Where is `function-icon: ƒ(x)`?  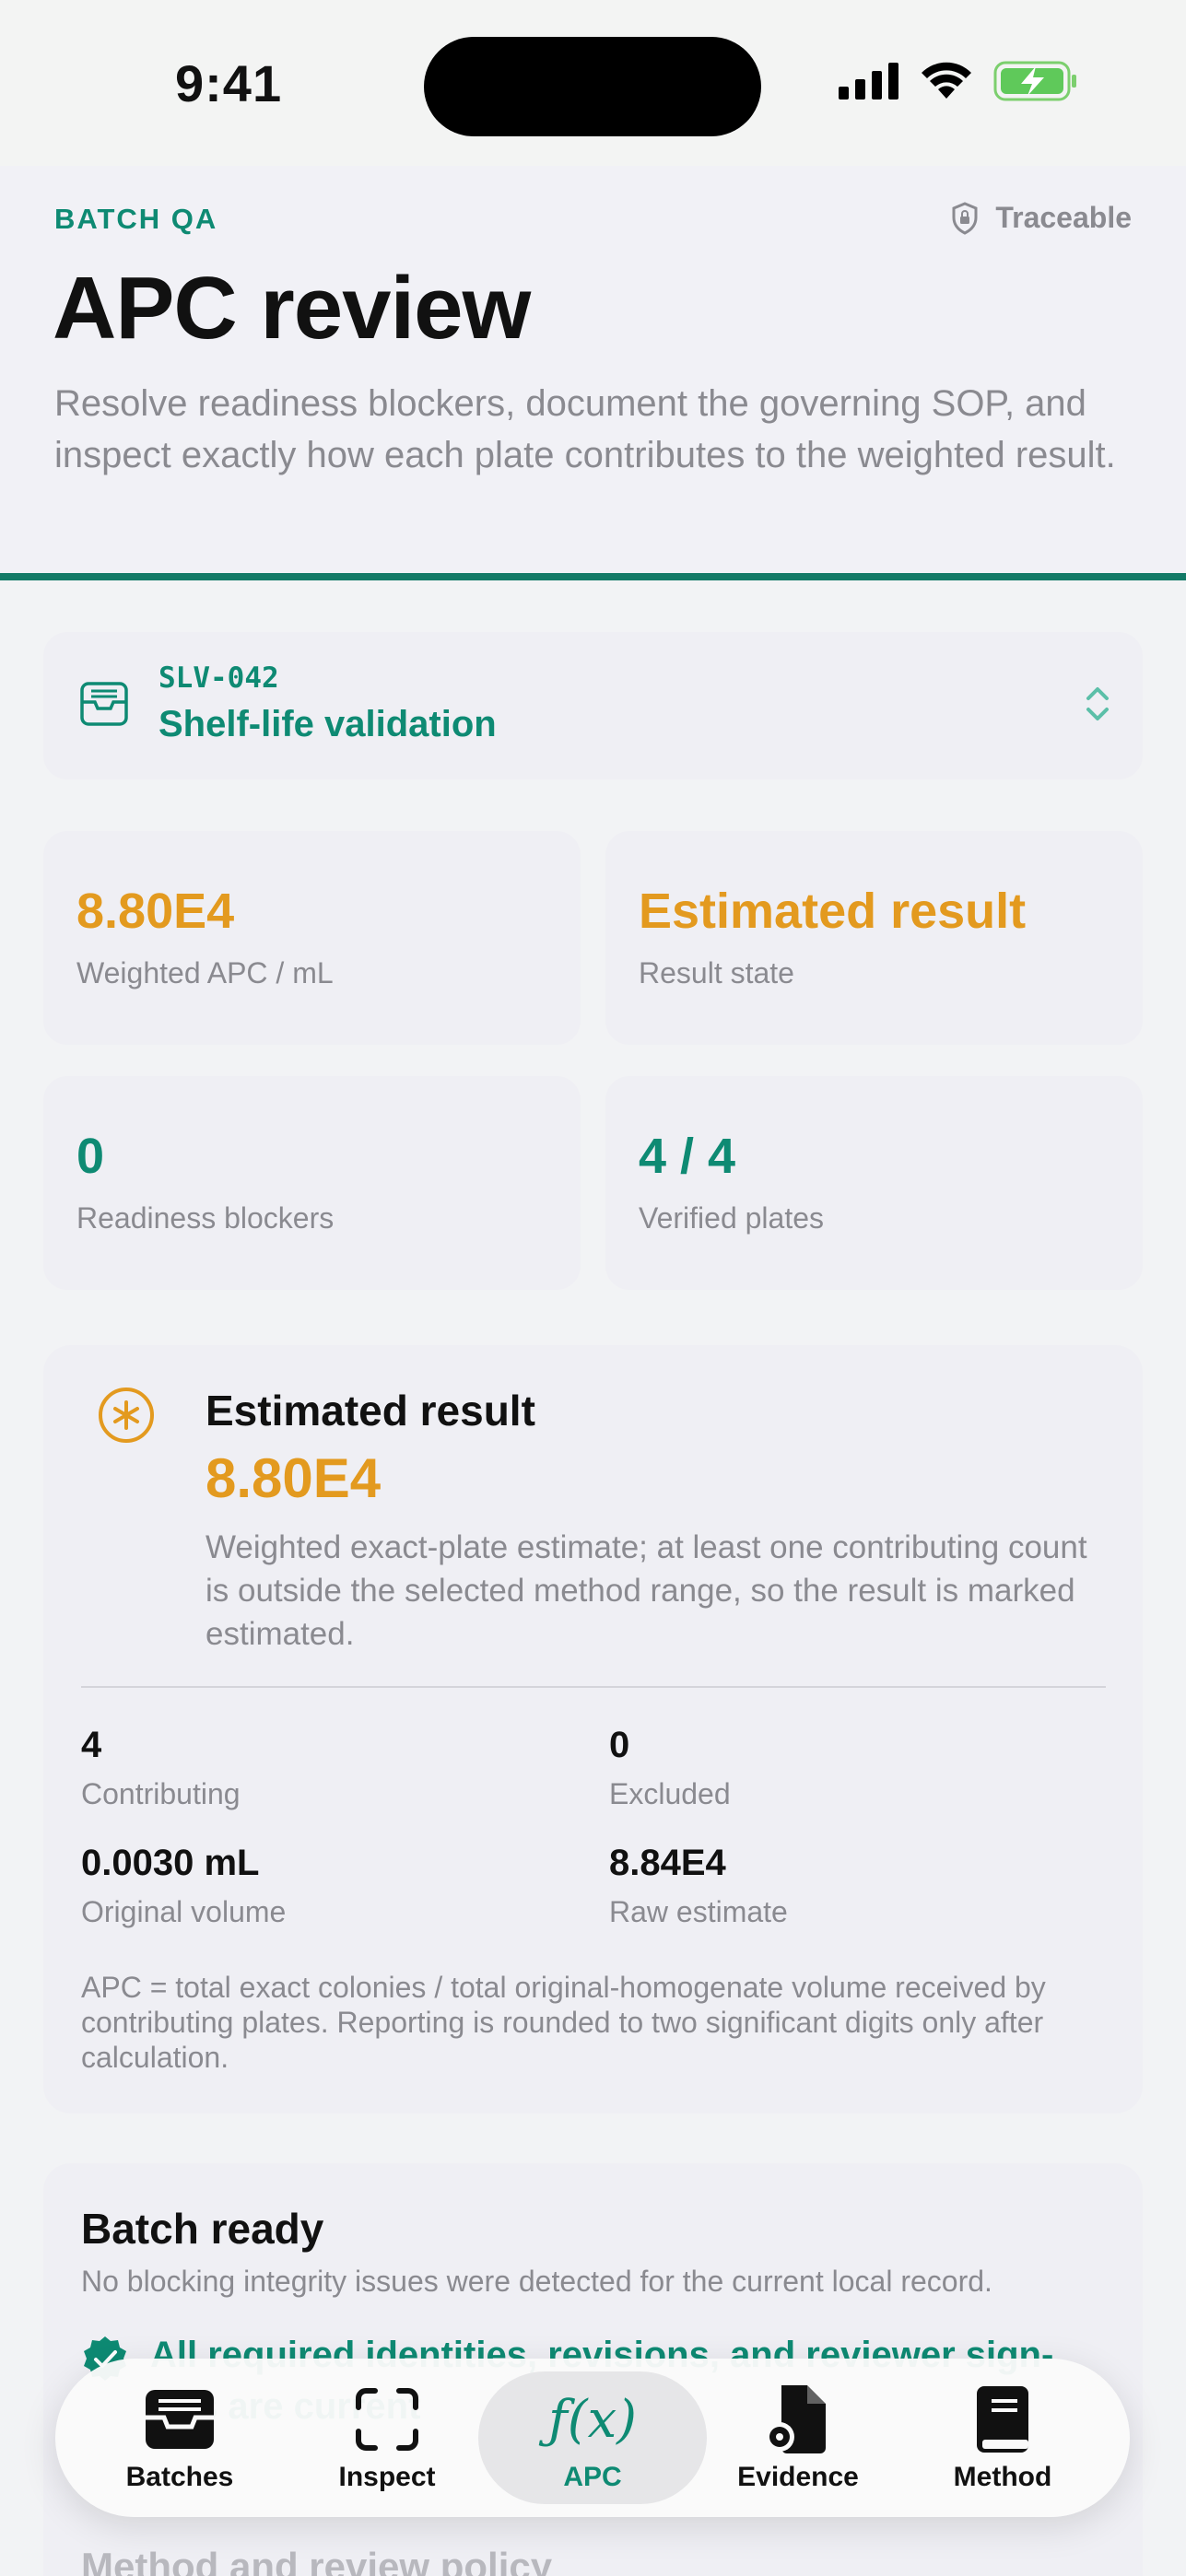 function-icon: ƒ(x) is located at coordinates (592, 2419).